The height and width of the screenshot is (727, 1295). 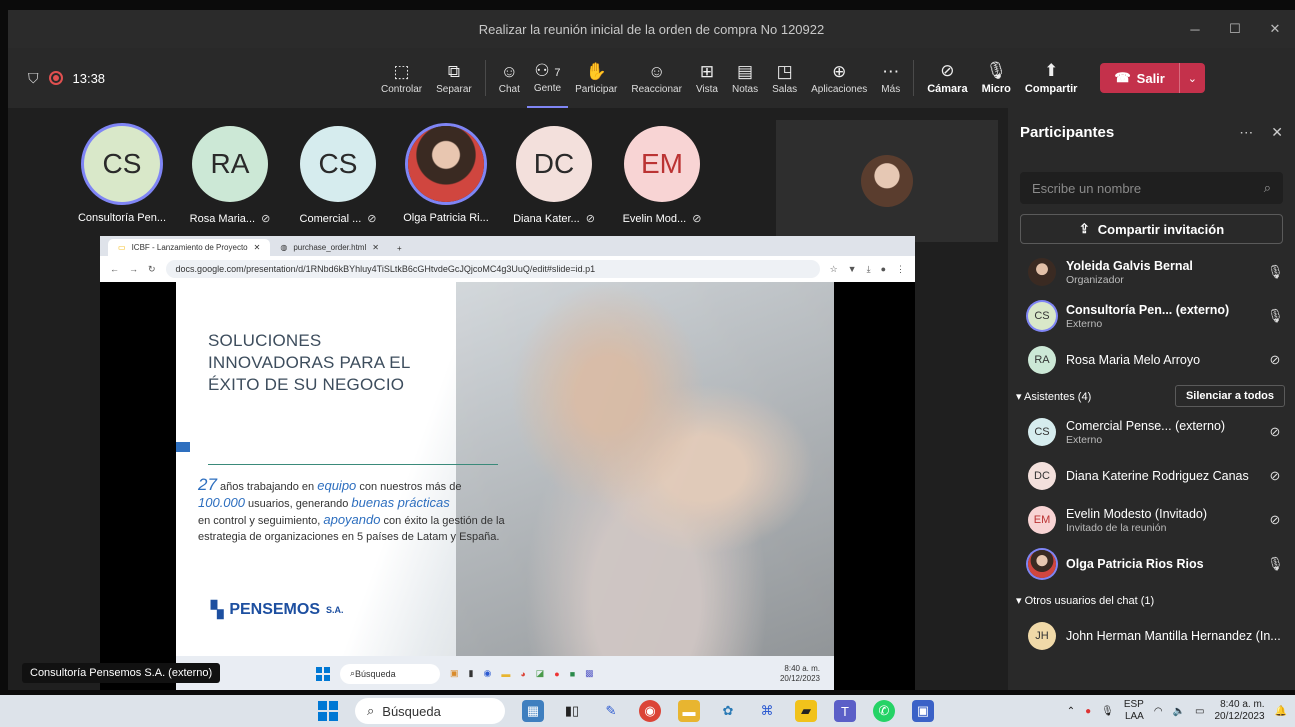 What do you see at coordinates (523, 673) in the screenshot?
I see `chrome-icon: ◕` at bounding box center [523, 673].